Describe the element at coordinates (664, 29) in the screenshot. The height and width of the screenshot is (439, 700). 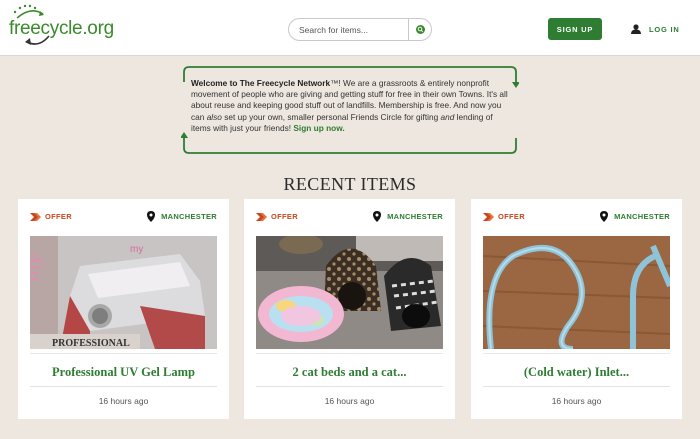
I see `login-label: LOG IN` at that location.